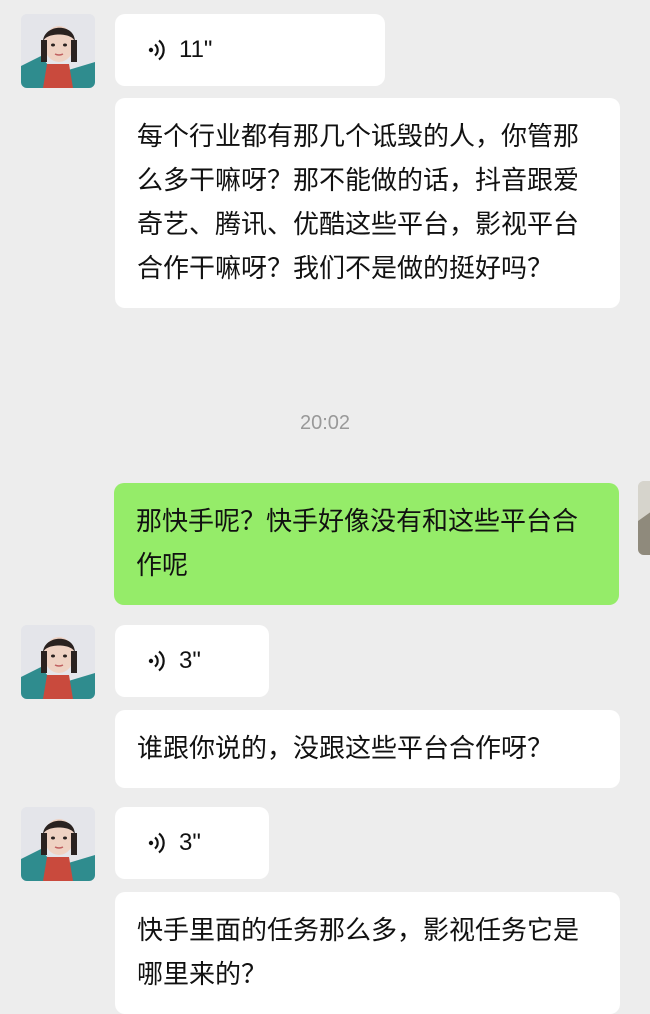 Image resolution: width=650 pixels, height=1014 pixels. I want to click on voice-duration: 11", so click(196, 49).